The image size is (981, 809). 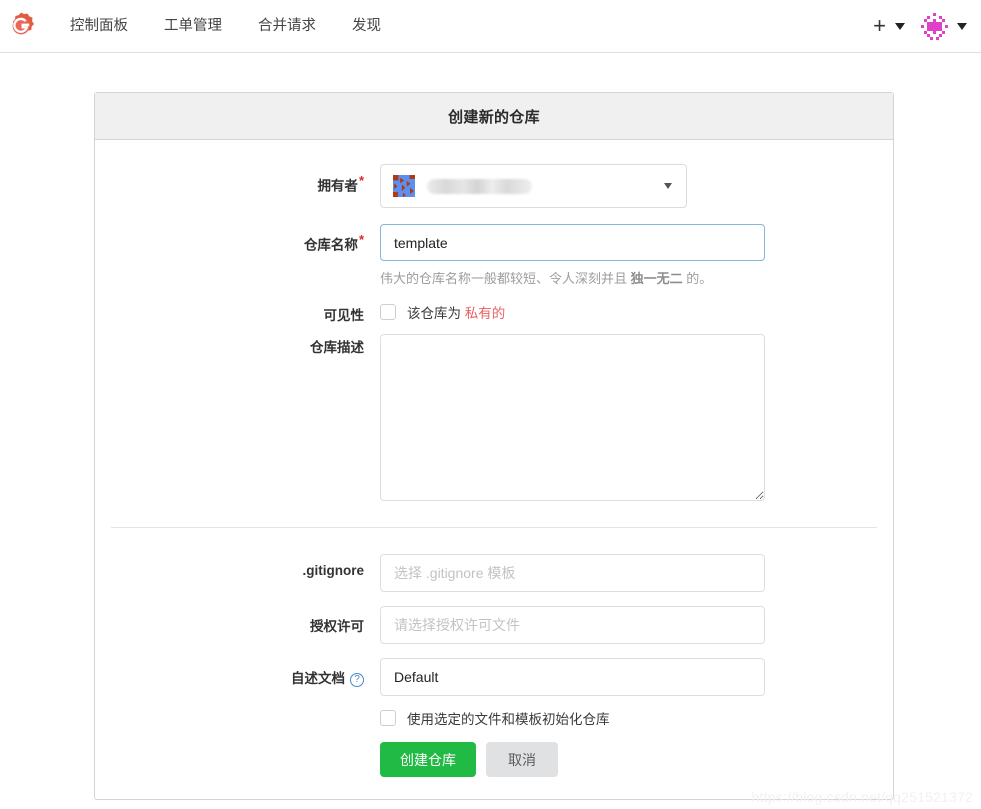 What do you see at coordinates (628, 758) in the screenshot?
I see `action-buttons: 创建仓库 取消` at bounding box center [628, 758].